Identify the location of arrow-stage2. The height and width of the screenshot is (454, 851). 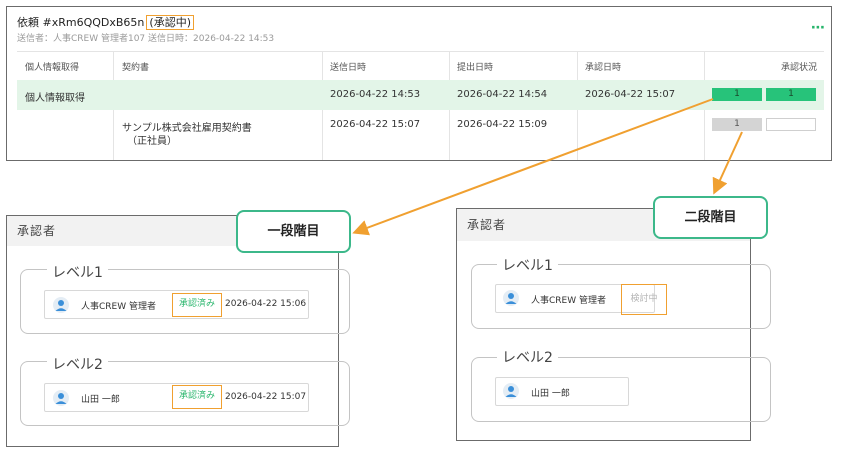
(727, 163).